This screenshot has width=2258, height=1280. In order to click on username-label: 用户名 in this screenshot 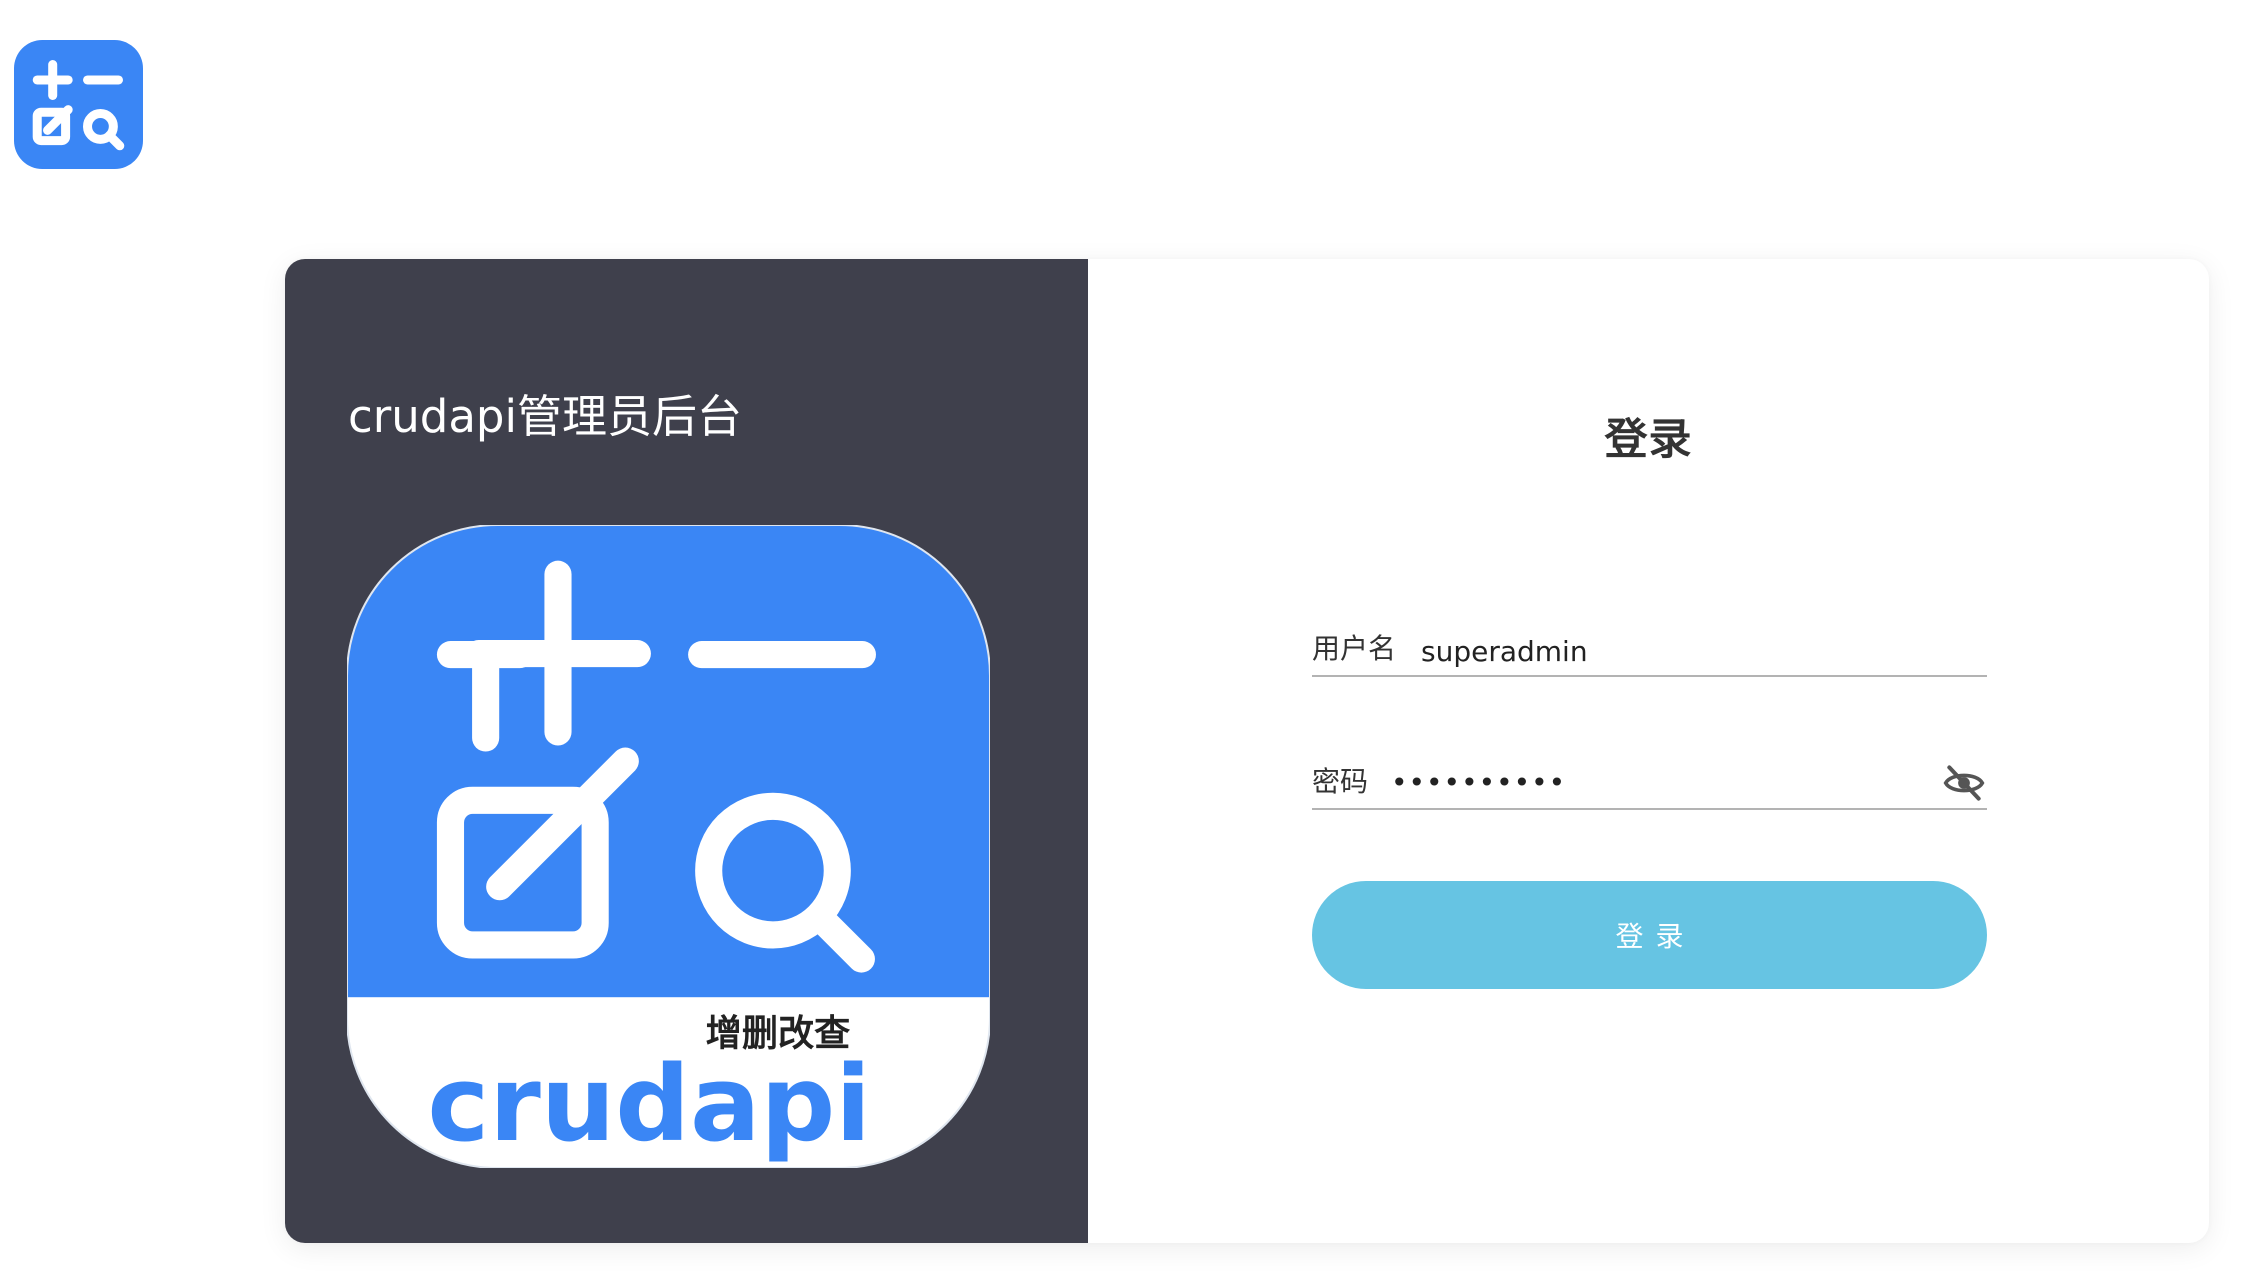, I will do `click(1354, 648)`.